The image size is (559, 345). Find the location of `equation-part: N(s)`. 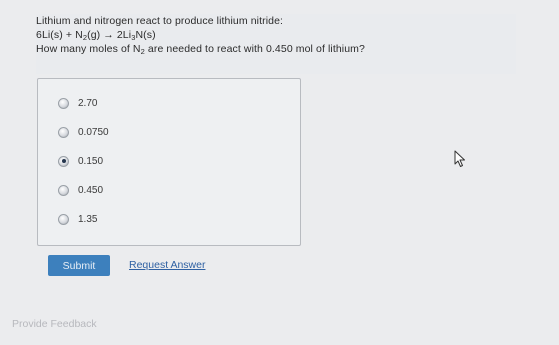

equation-part: N(s) is located at coordinates (145, 35).